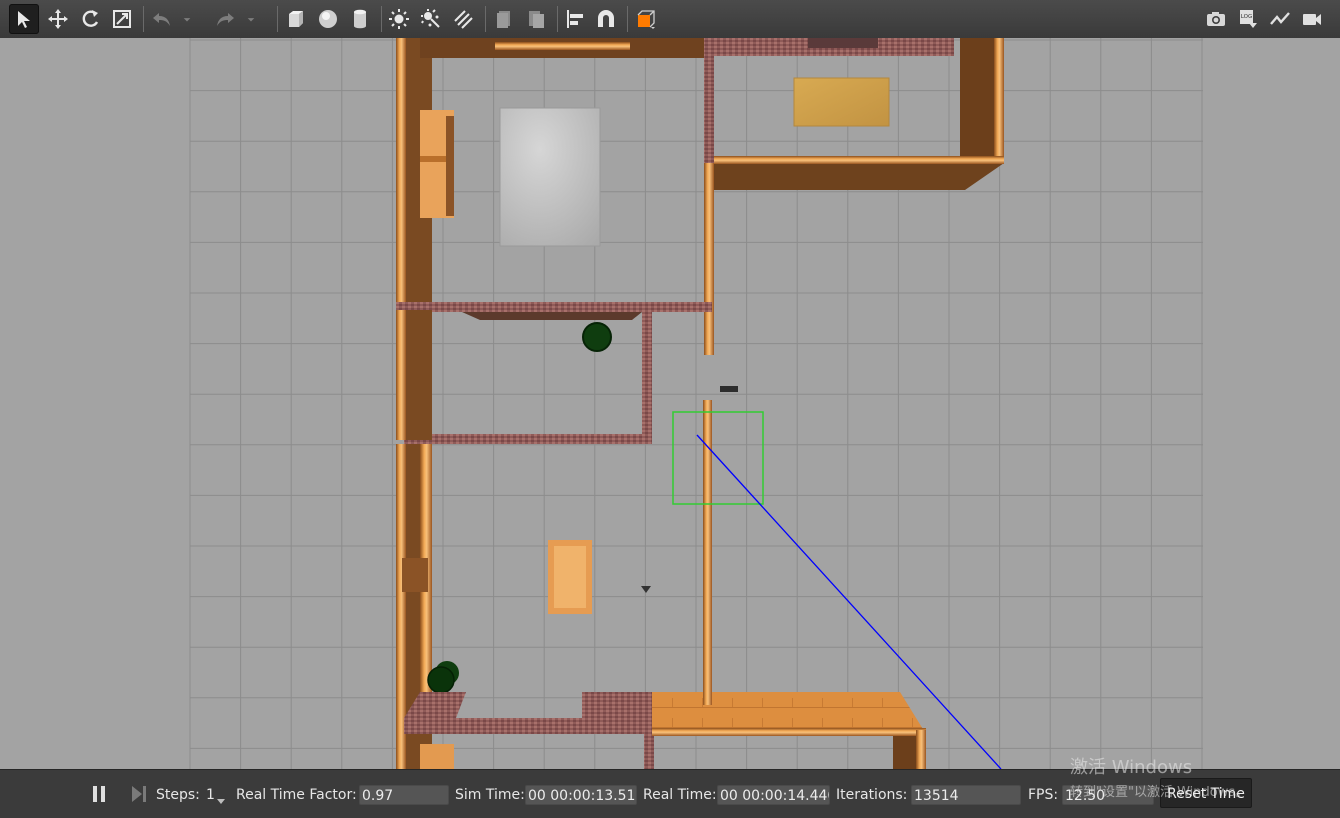 The width and height of the screenshot is (1340, 818). Describe the element at coordinates (773, 795) in the screenshot. I see `real-time-field: 00 00:00:14.446` at that location.